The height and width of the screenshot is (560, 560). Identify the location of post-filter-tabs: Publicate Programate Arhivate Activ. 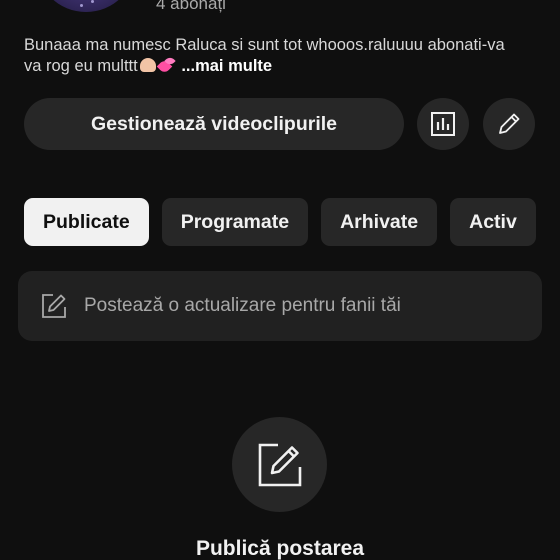
(280, 222).